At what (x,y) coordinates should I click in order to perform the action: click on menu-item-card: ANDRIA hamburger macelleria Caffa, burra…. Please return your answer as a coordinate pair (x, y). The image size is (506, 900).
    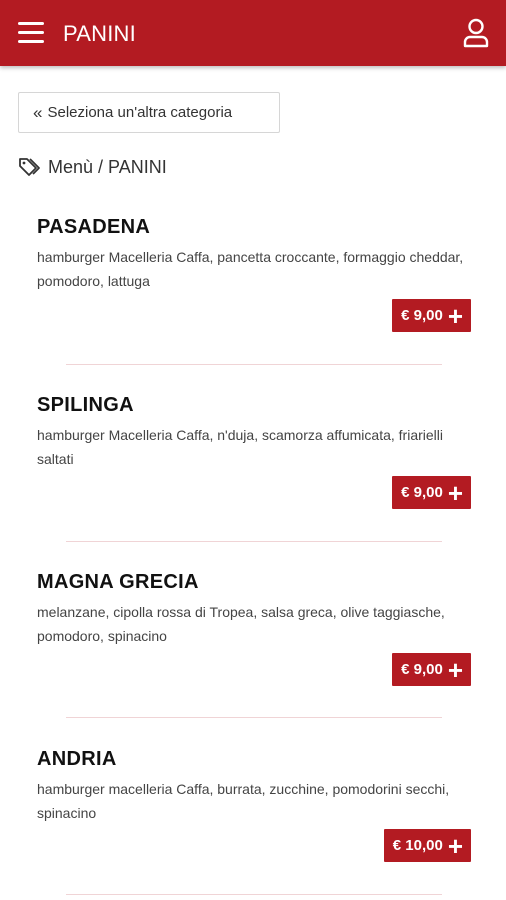
    Looking at the image, I should click on (257, 786).